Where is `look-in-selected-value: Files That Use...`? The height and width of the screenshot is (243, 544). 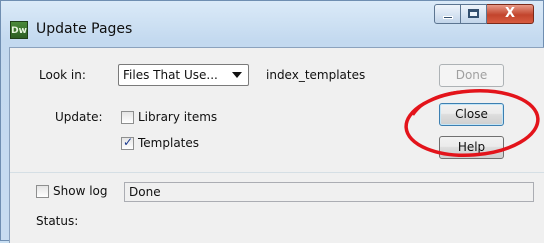 look-in-selected-value: Files That Use... is located at coordinates (170, 75).